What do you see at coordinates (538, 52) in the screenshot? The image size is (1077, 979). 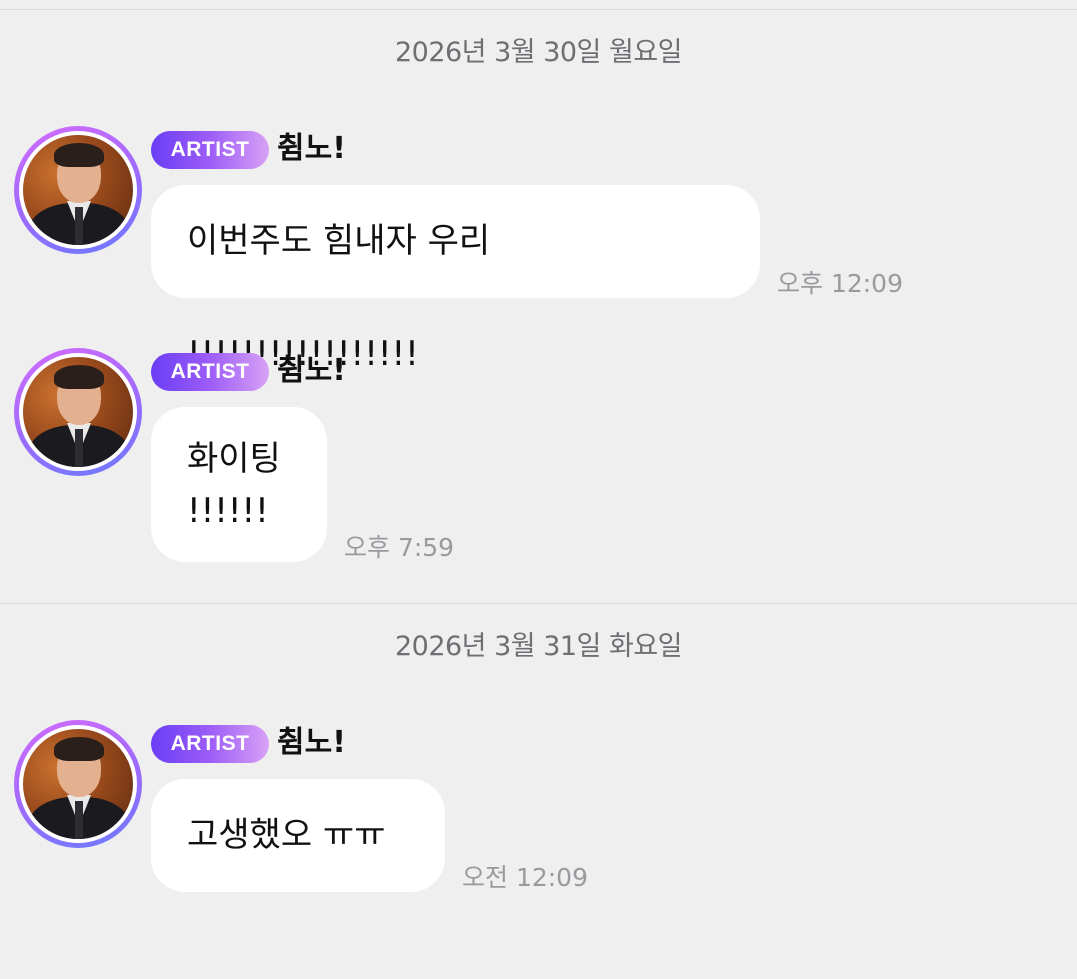 I see `date-separator: 2026년 3월 30일 월요일` at bounding box center [538, 52].